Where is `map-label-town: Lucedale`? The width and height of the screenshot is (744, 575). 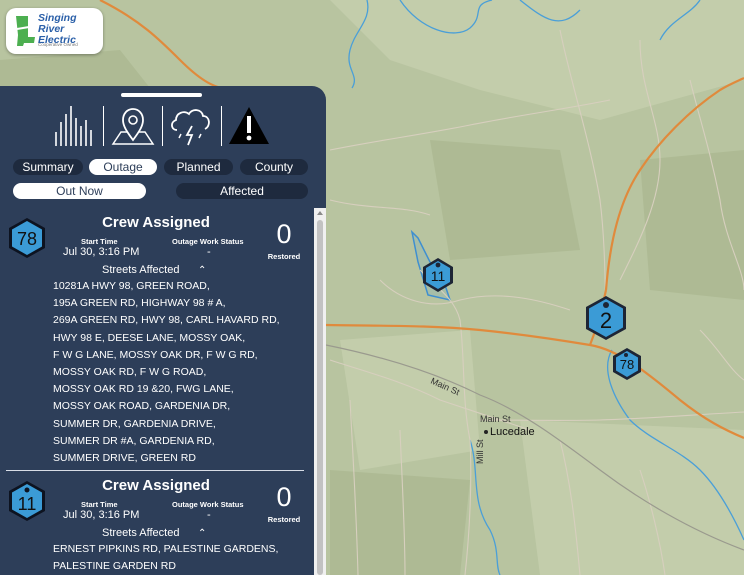 map-label-town: Lucedale is located at coordinates (512, 432).